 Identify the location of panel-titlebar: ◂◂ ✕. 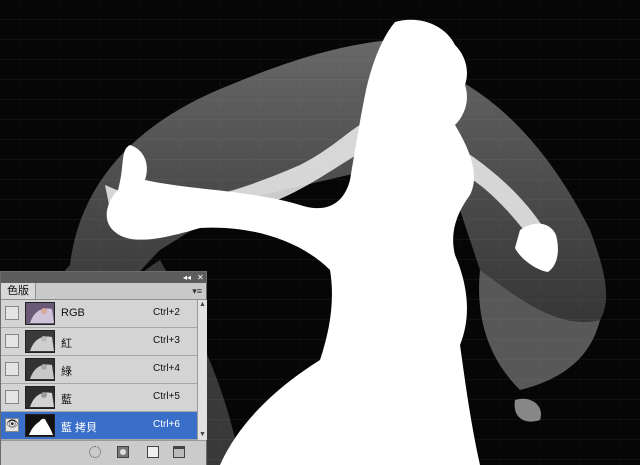
(103, 277).